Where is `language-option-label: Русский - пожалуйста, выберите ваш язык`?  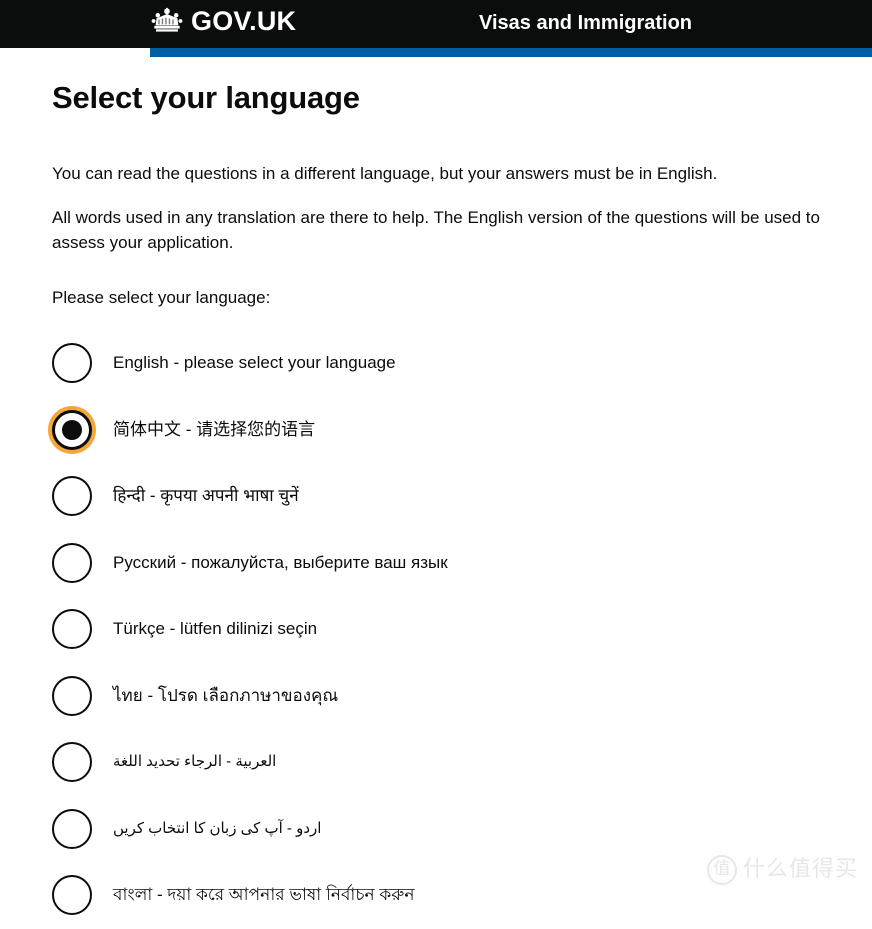 language-option-label: Русский - пожалуйста, выберите ваш язык is located at coordinates (280, 562).